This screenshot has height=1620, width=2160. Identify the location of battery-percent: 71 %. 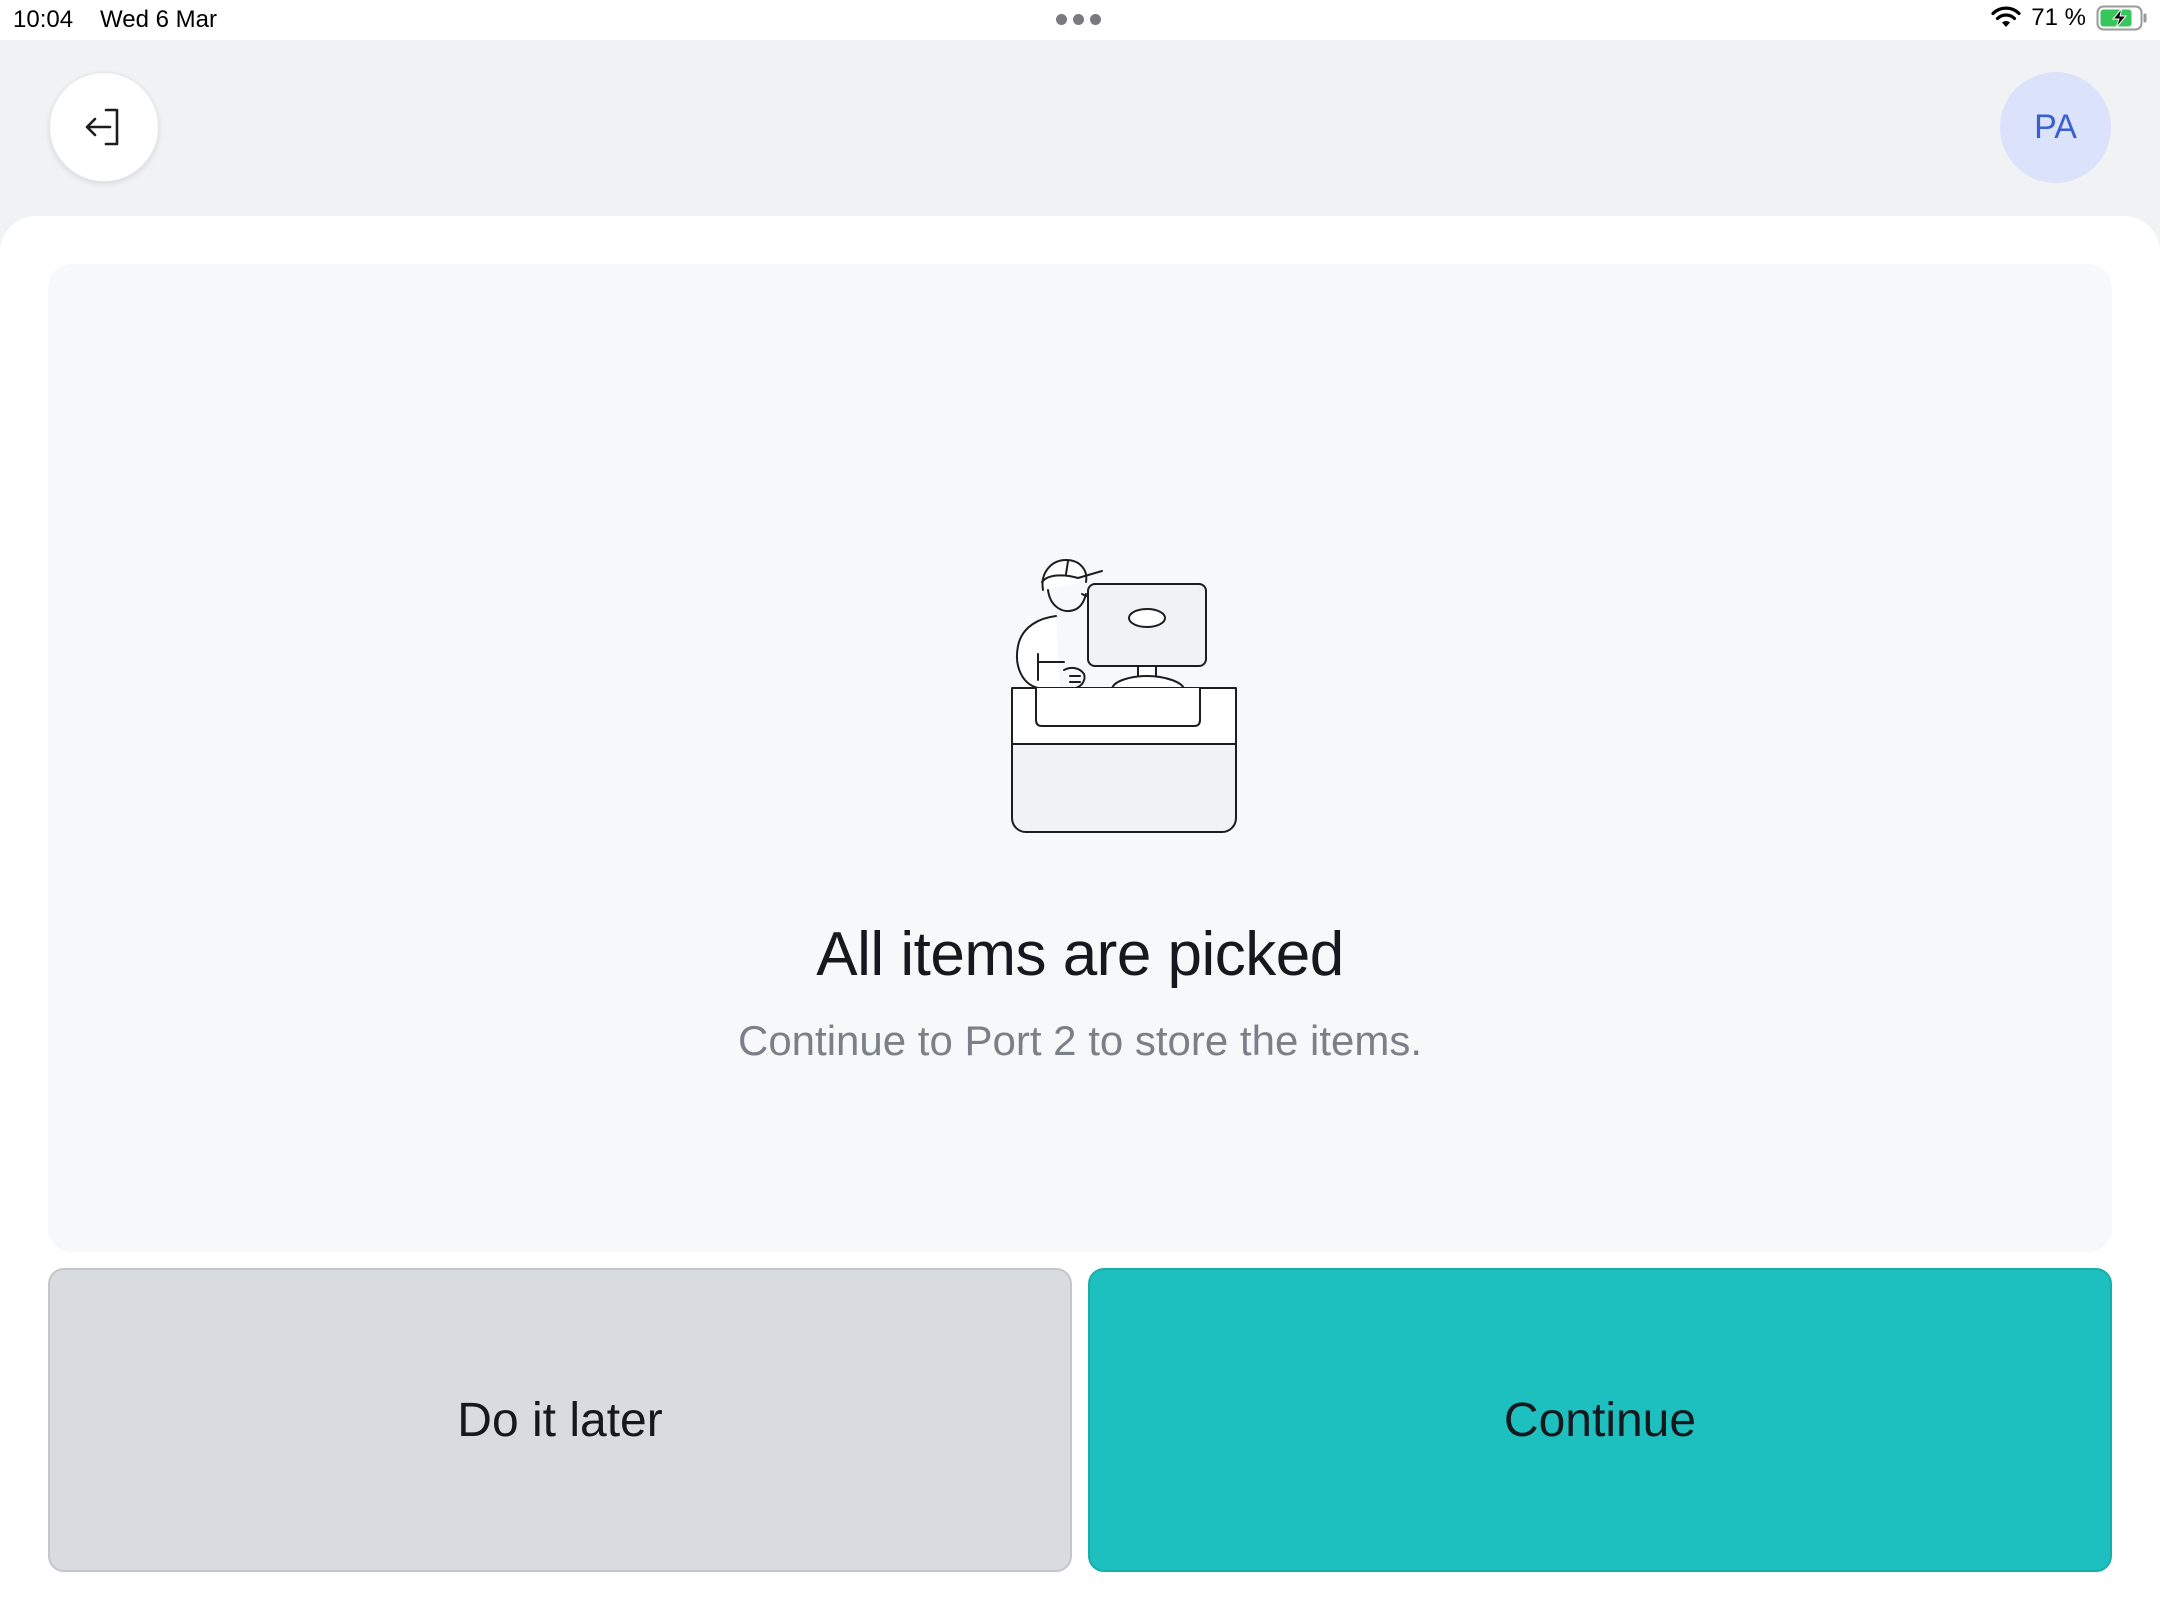
(2058, 17).